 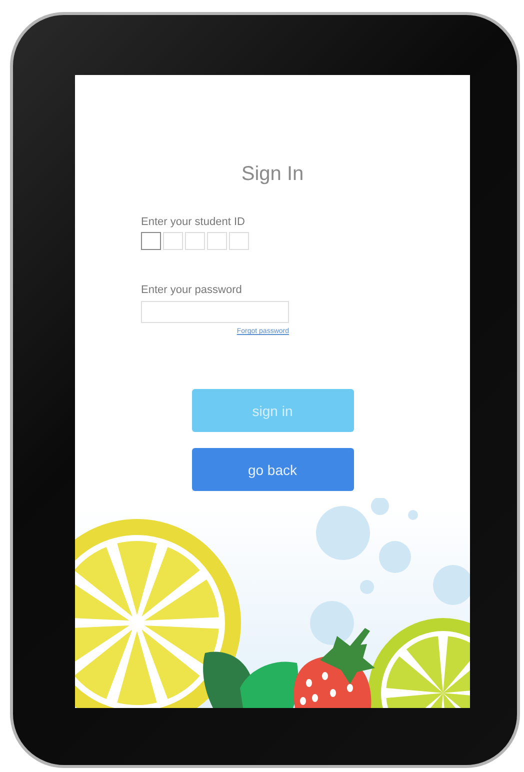 I want to click on field-label: Enter your password, so click(x=191, y=290).